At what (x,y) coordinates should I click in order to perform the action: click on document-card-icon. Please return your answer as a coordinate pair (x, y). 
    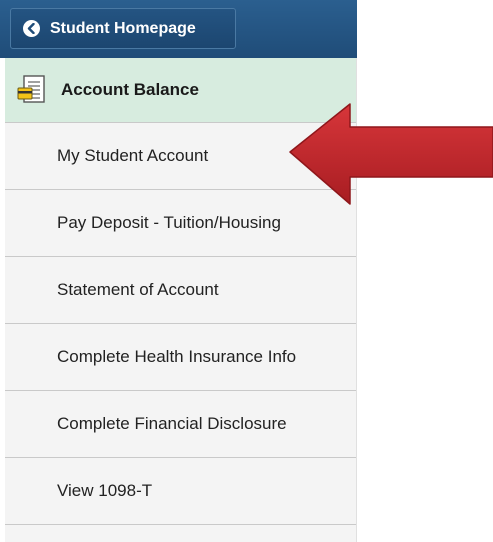
    Looking at the image, I should click on (34, 90).